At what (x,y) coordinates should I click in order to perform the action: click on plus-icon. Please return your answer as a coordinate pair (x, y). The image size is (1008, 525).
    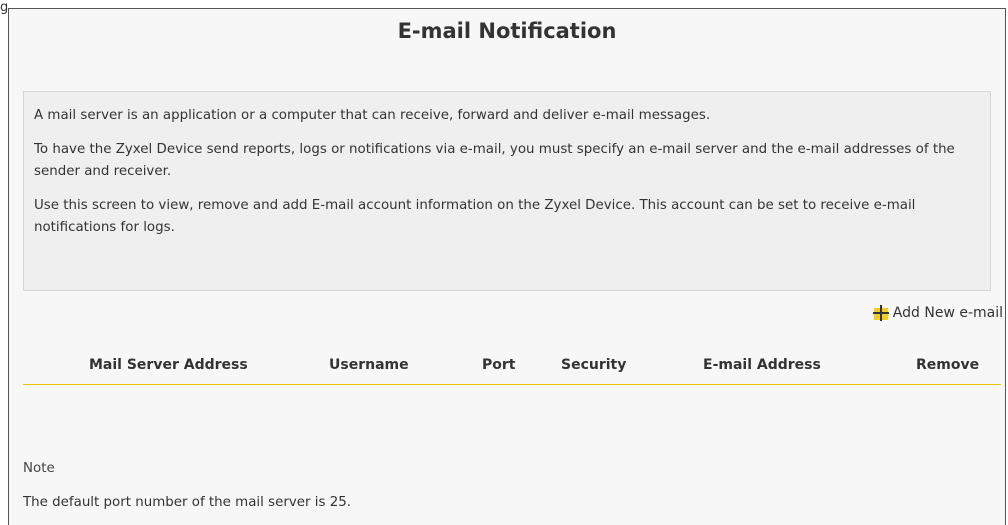
    Looking at the image, I should click on (881, 313).